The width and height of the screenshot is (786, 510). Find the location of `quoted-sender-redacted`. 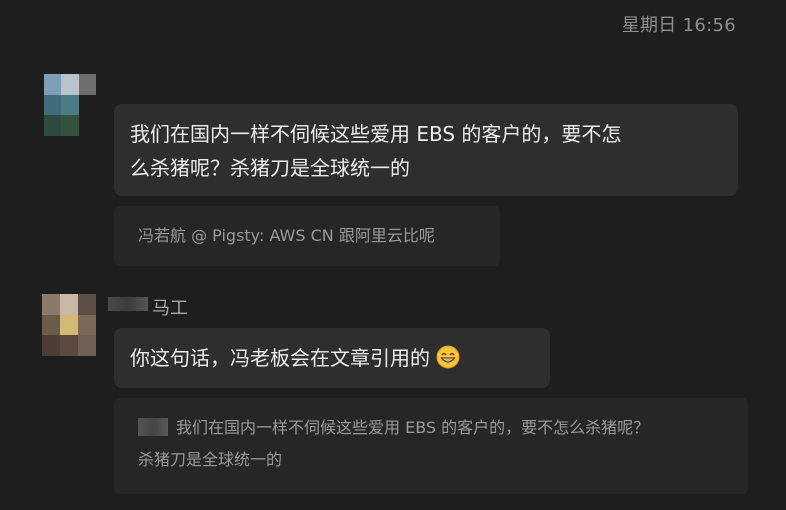

quoted-sender-redacted is located at coordinates (153, 427).